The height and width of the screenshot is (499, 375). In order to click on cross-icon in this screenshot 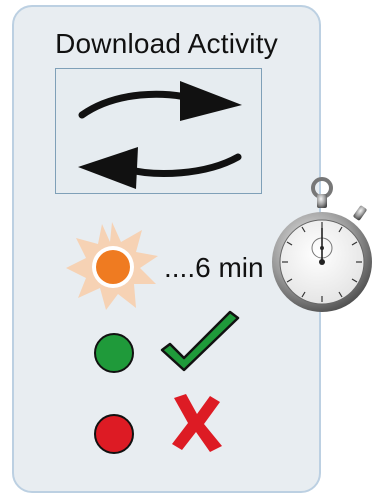, I will do `click(197, 423)`.